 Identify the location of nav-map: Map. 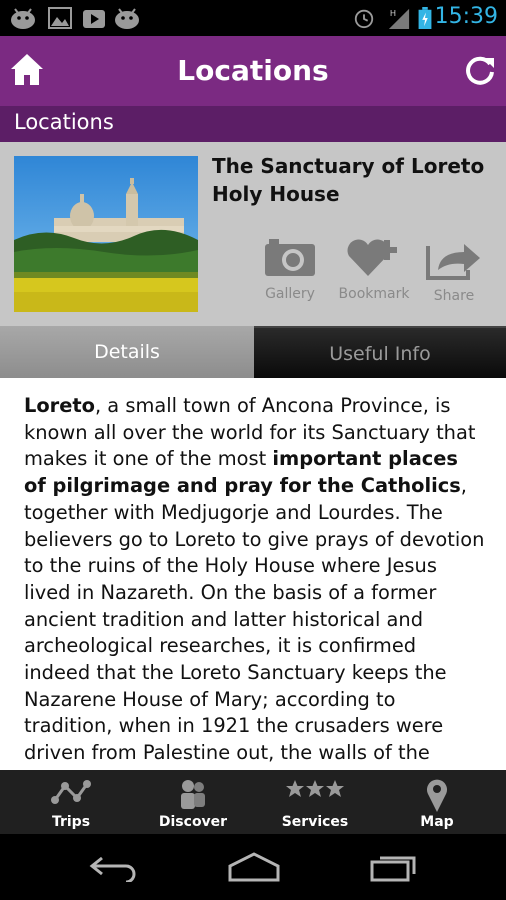
(437, 802).